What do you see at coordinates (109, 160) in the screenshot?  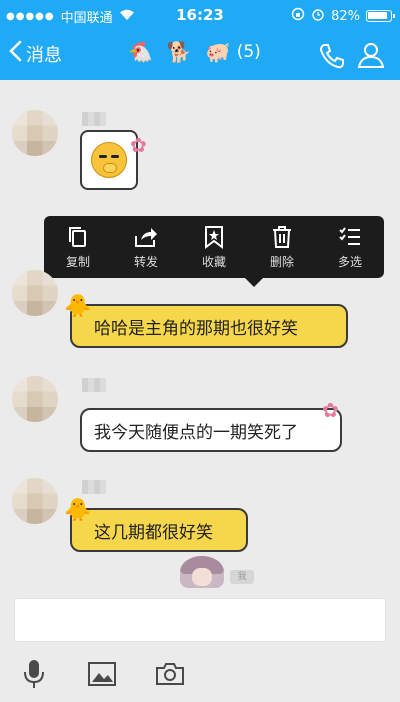 I see `emoji-sticker-icon` at bounding box center [109, 160].